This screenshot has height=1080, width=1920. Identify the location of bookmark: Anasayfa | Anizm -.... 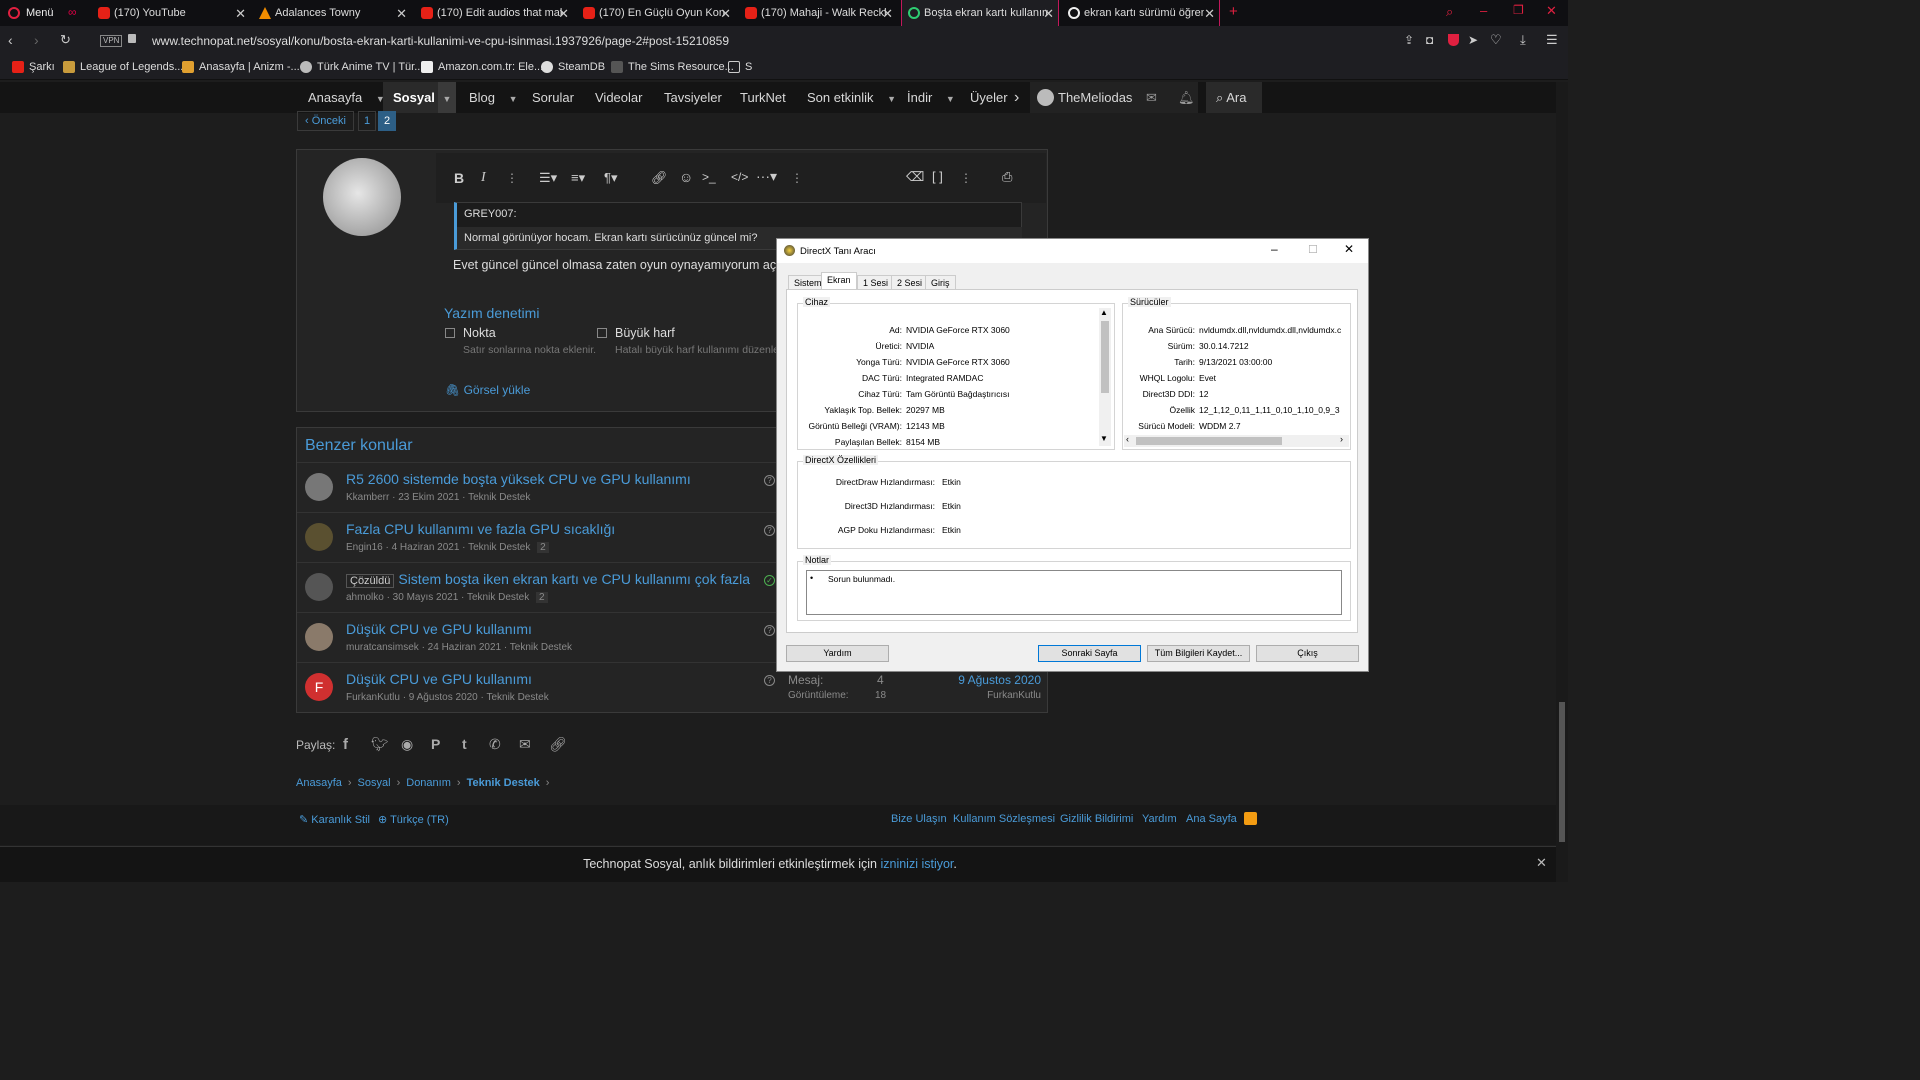
(241, 67).